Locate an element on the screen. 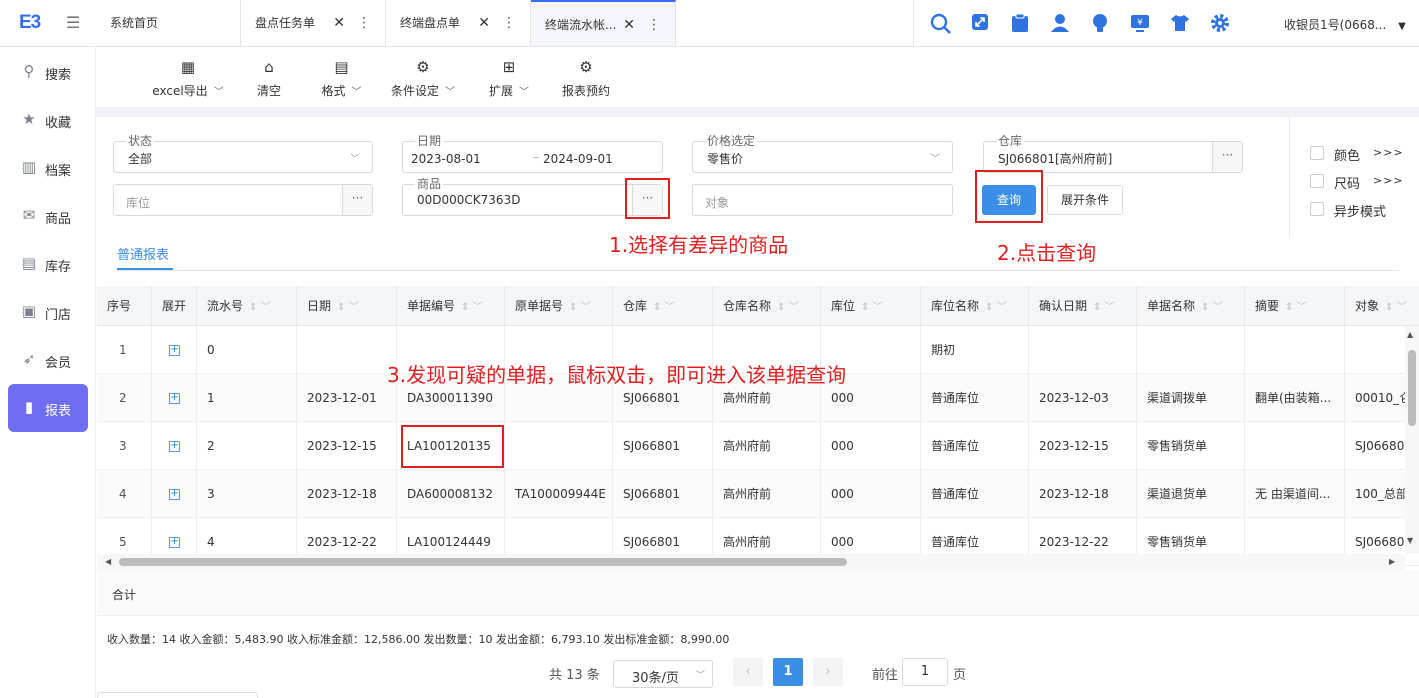 This screenshot has height=698, width=1419. async-mode-checkbox is located at coordinates (1317, 209).